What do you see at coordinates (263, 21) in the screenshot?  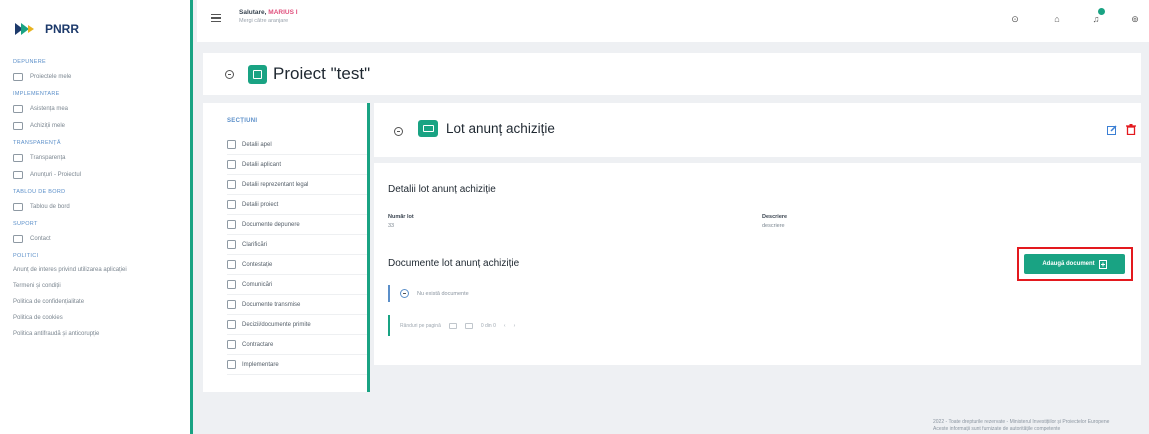 I see `greeting-subline: Mergi către aranjare` at bounding box center [263, 21].